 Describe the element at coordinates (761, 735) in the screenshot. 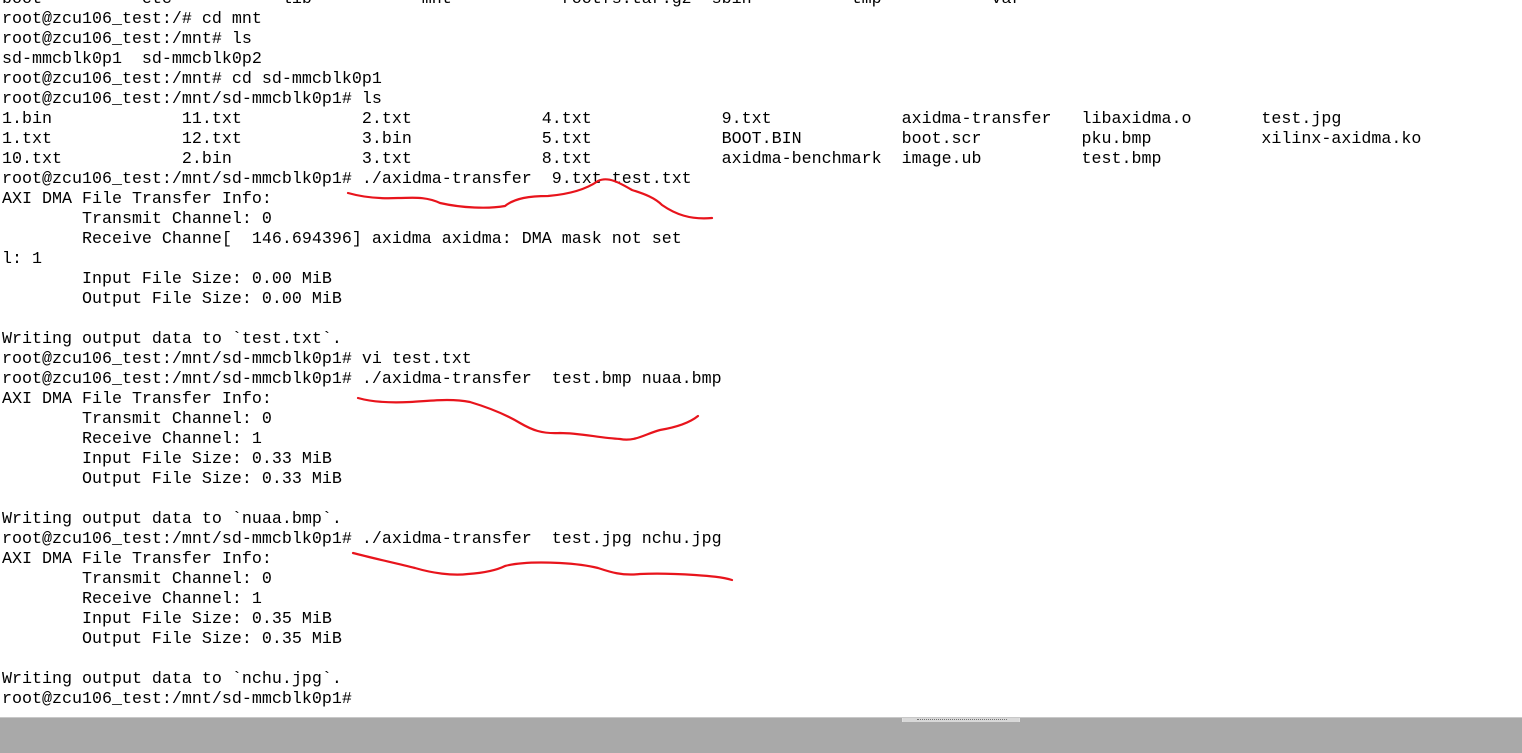

I see `status-bar` at that location.